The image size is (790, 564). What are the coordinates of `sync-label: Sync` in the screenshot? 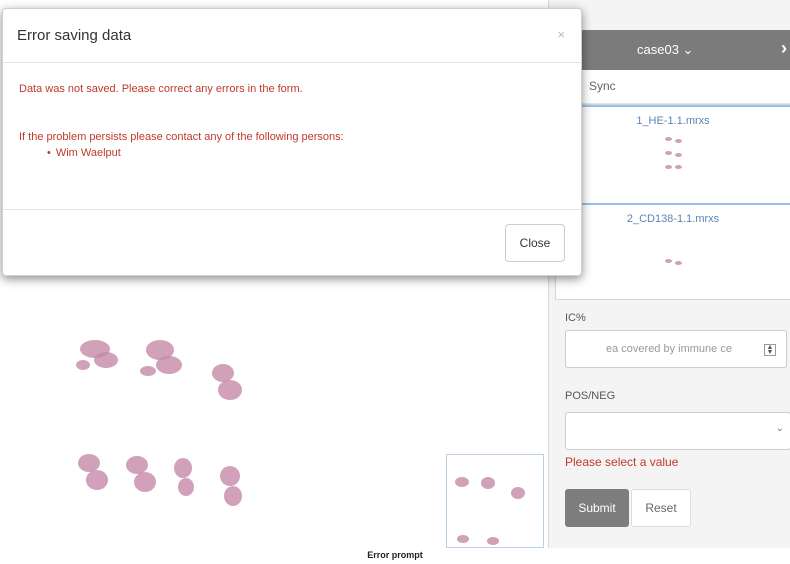 It's located at (602, 86).